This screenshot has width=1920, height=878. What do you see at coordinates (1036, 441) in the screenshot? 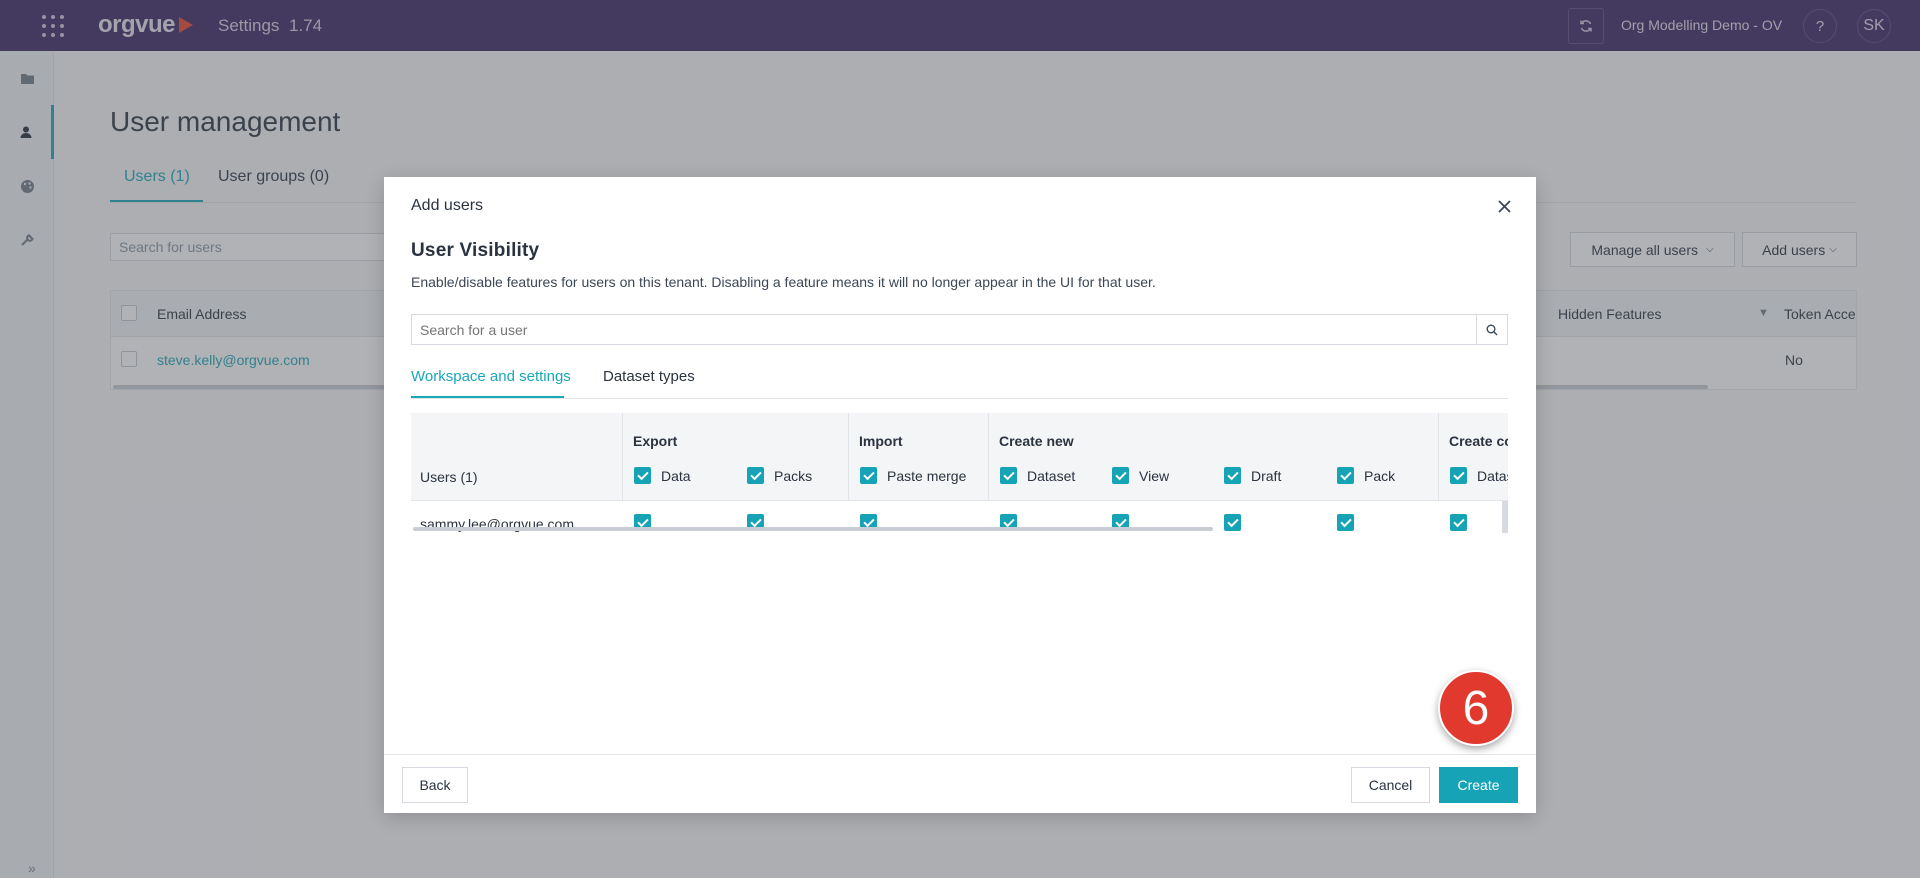
I see `group-create-new: Create new` at bounding box center [1036, 441].